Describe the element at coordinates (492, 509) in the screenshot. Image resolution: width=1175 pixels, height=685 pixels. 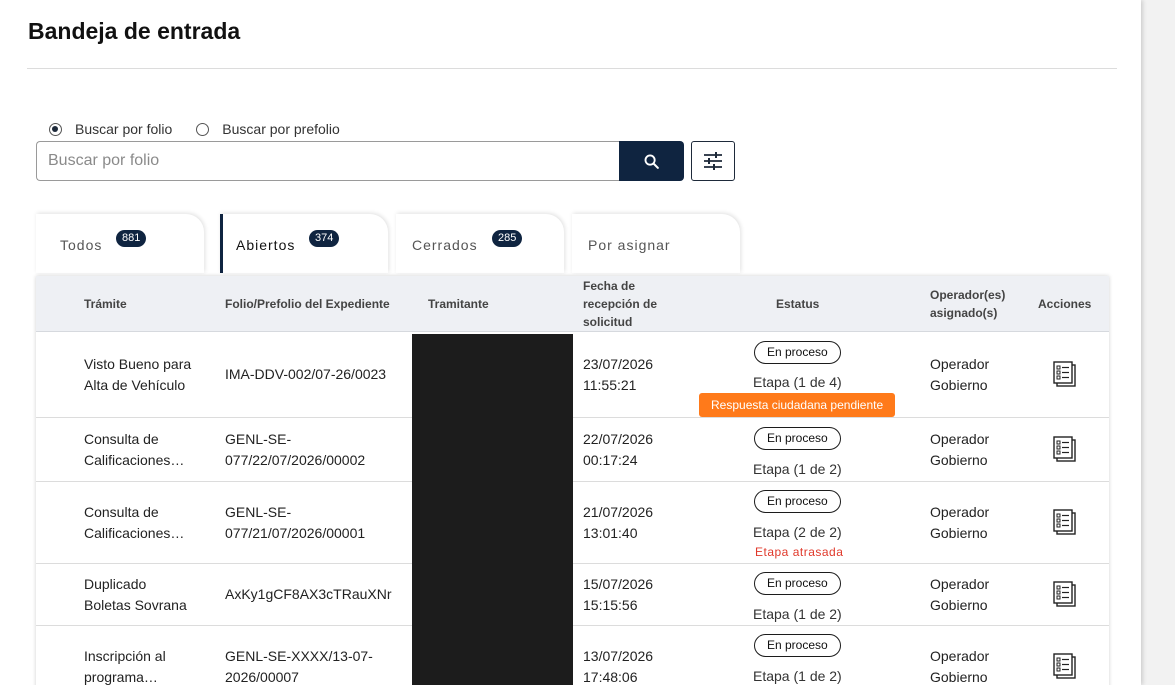
I see `tramitante-redacted` at that location.